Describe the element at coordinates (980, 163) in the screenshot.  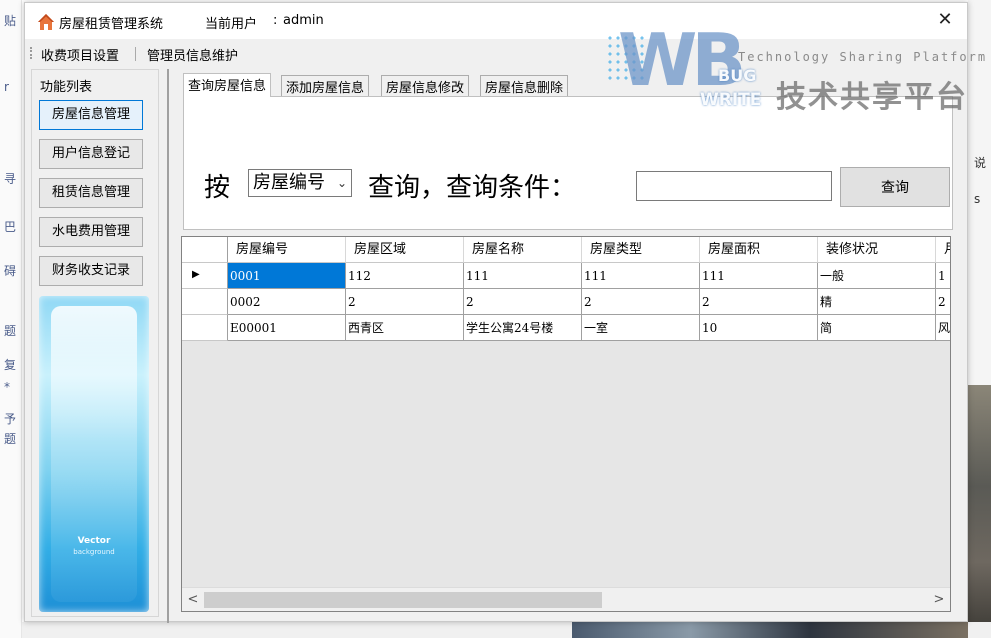
I see `background-text: 说` at that location.